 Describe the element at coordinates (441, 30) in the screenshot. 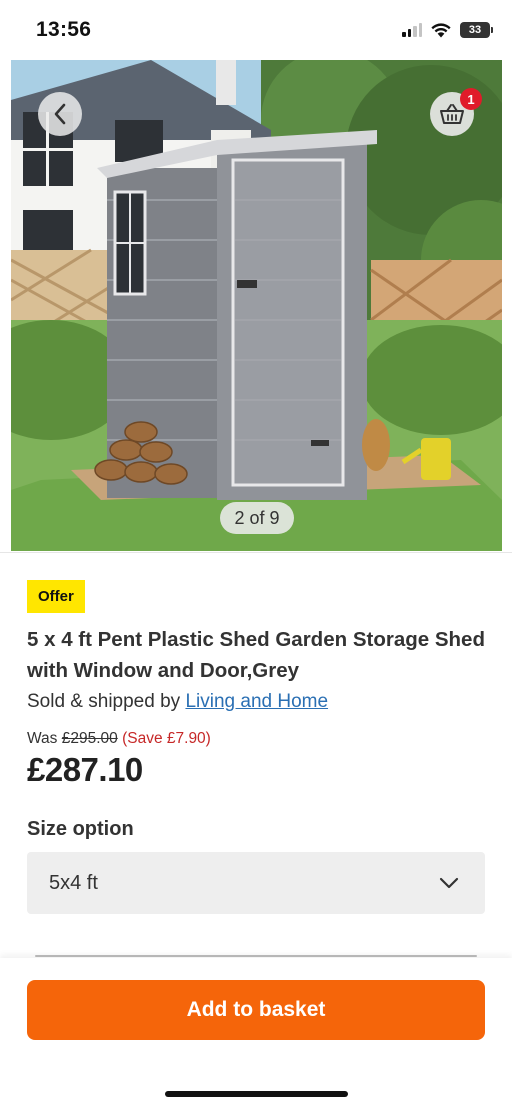

I see `wifi-icon` at that location.